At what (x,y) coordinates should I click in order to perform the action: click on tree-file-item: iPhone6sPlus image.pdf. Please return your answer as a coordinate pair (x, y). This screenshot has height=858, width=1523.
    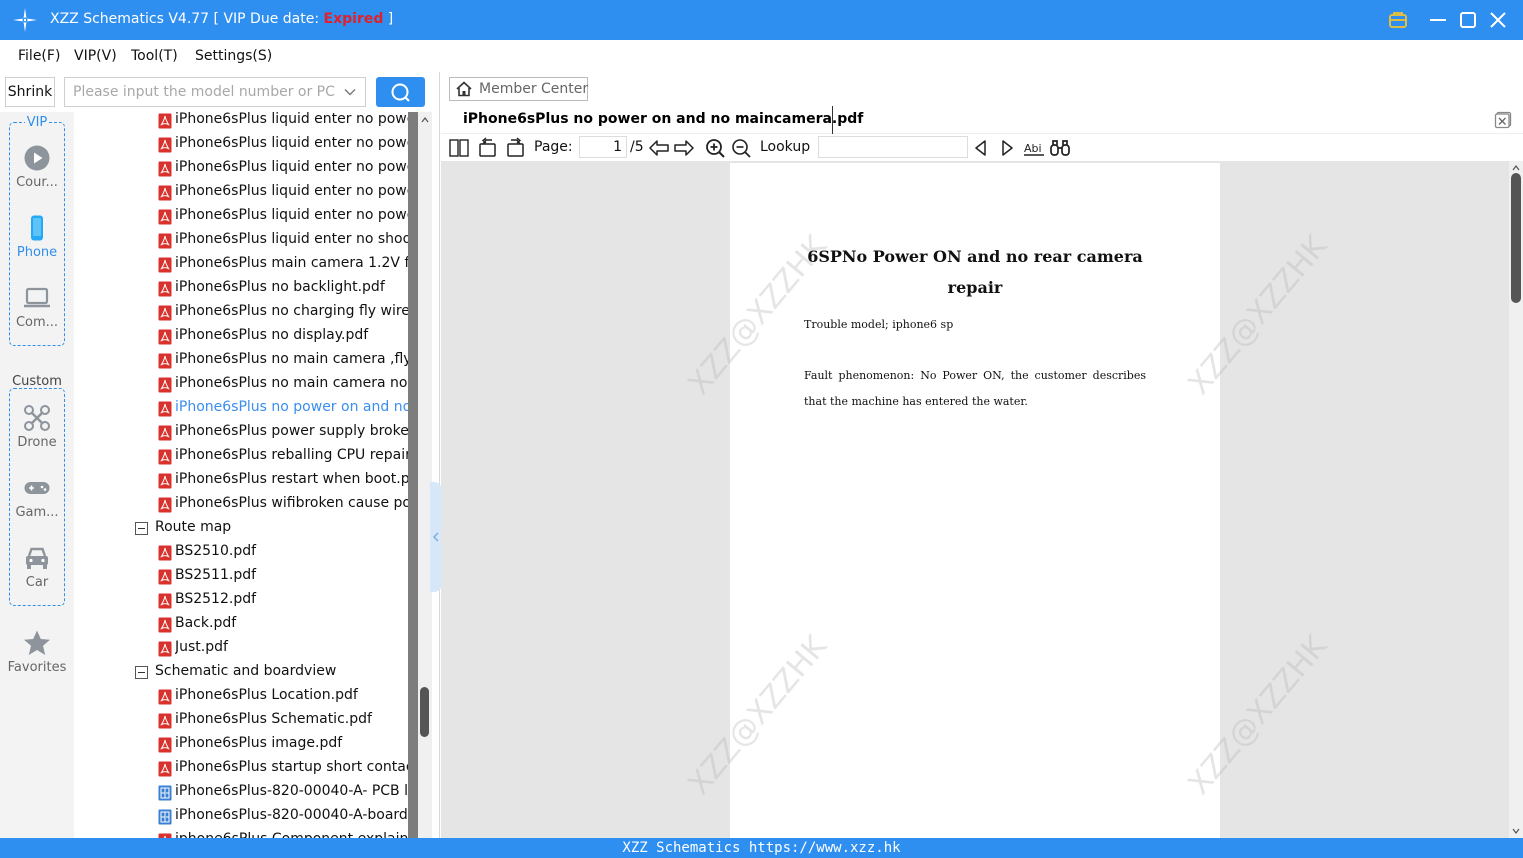
    Looking at the image, I should click on (241, 745).